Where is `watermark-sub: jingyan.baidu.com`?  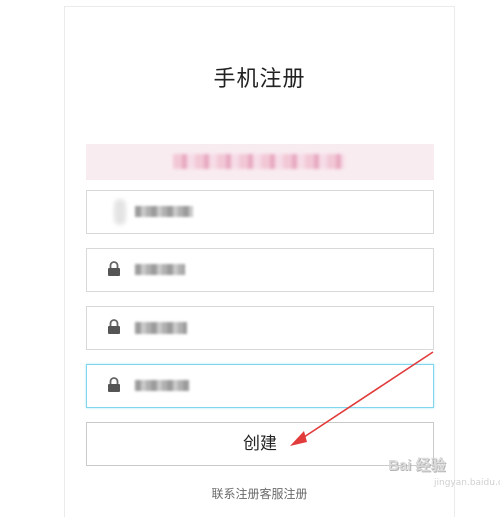 watermark-sub: jingyan.baidu.com is located at coordinates (467, 483).